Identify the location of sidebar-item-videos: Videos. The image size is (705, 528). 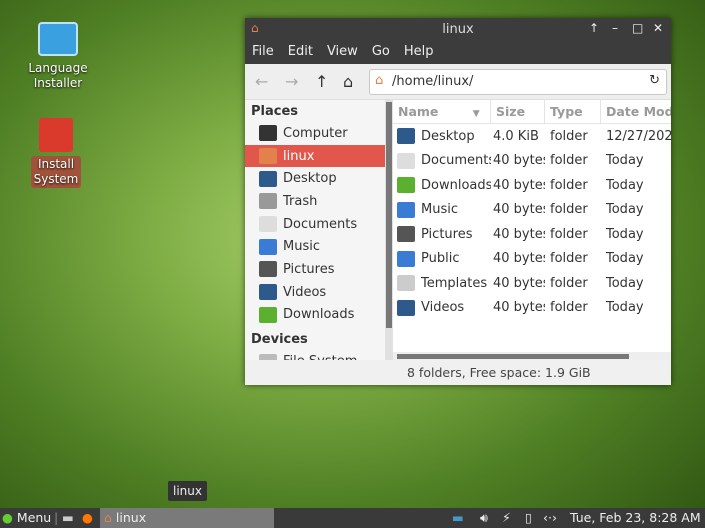
(315, 292).